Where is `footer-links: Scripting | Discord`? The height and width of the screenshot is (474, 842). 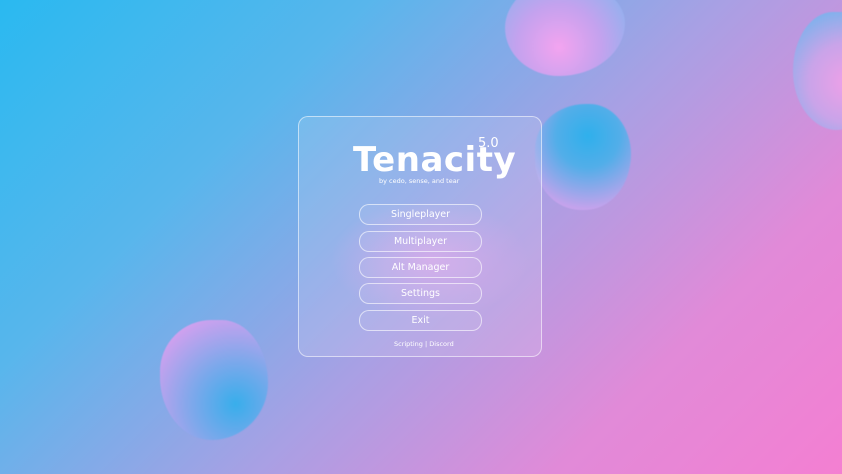
footer-links: Scripting | Discord is located at coordinates (424, 344).